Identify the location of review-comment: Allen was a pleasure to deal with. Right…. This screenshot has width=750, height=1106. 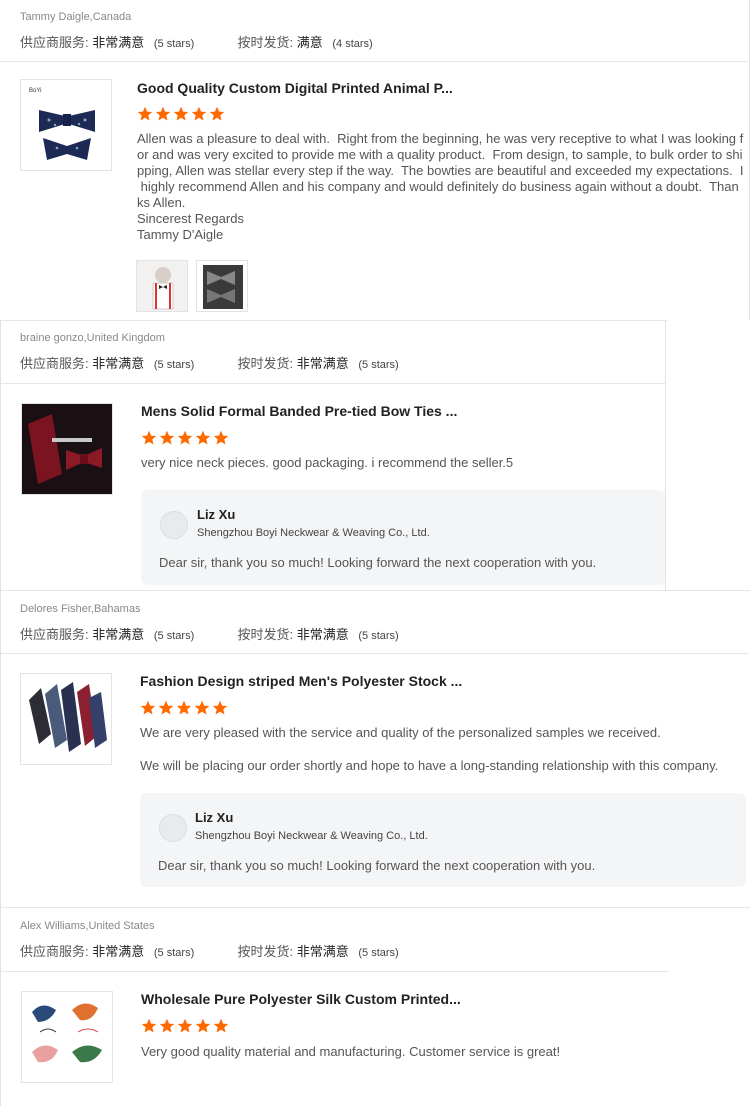
(440, 187).